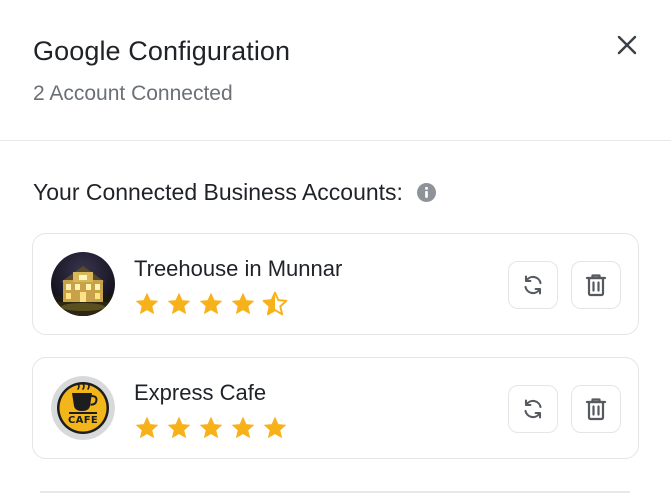  I want to click on page-title: Google Configuration, so click(162, 51).